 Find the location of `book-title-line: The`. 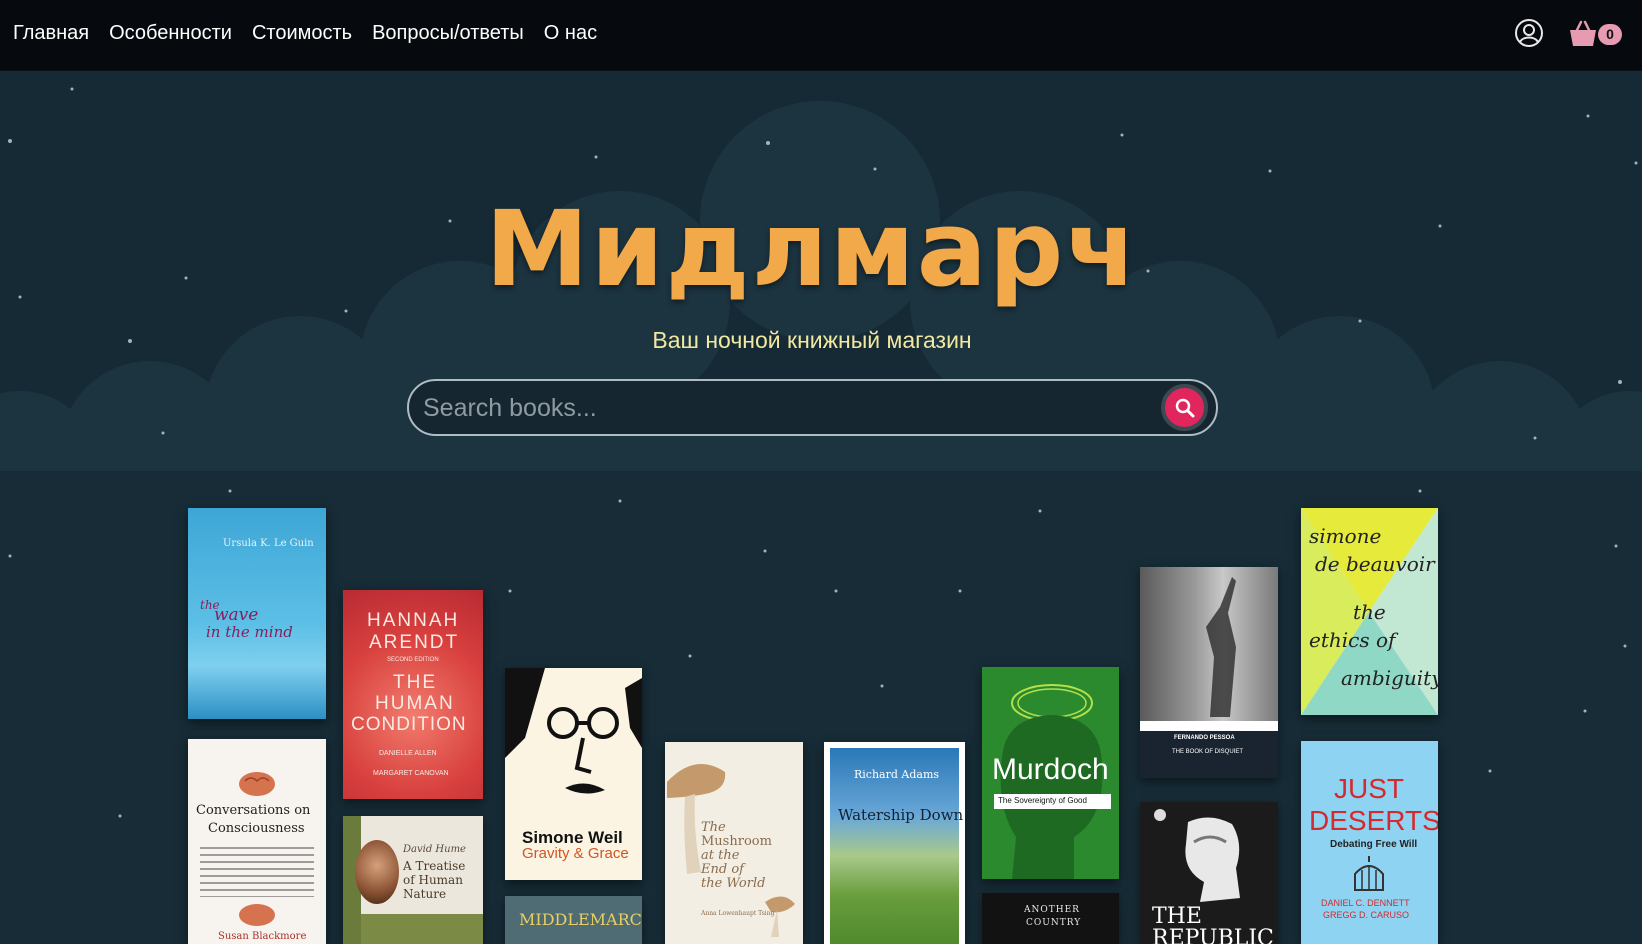

book-title-line: The is located at coordinates (713, 827).